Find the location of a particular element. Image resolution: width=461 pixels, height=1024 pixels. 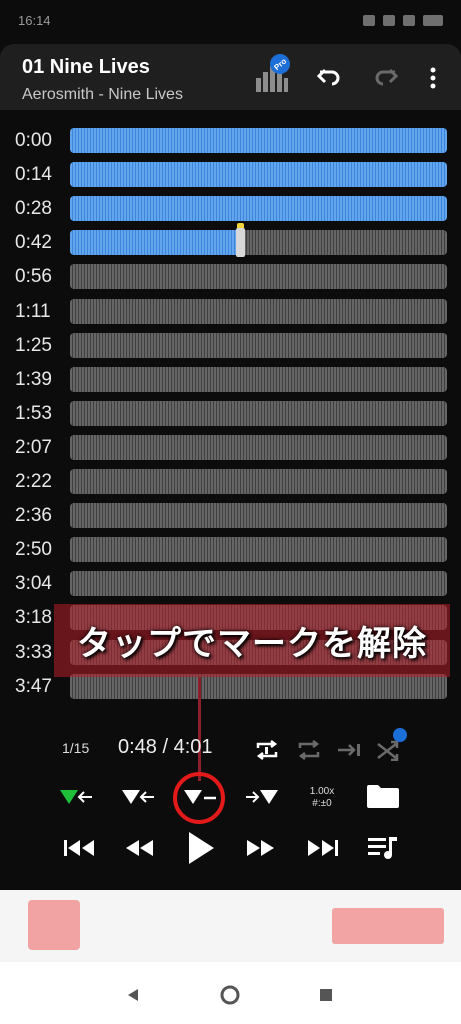

annotation-overlay: タップでマークを解除 is located at coordinates (252, 640).